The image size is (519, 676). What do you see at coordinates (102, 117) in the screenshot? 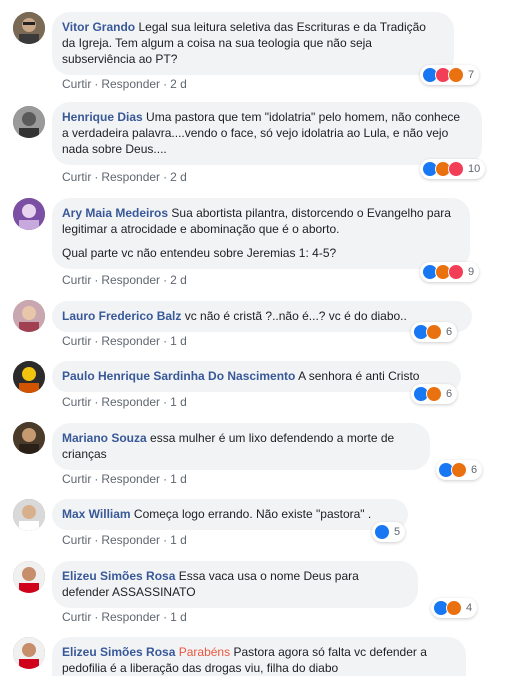
I see `author-name: Henrique Dias` at bounding box center [102, 117].